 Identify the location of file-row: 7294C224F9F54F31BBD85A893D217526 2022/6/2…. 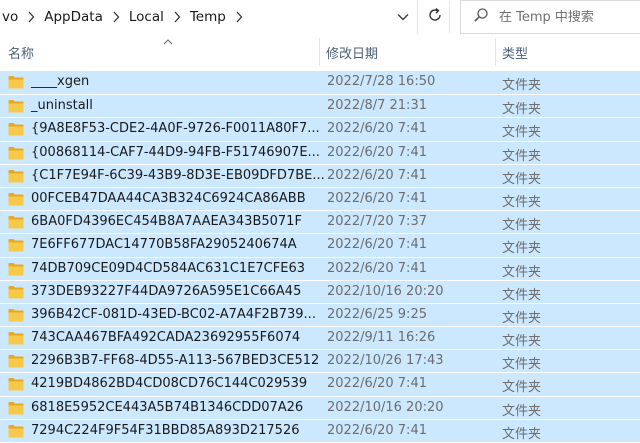
(320, 430).